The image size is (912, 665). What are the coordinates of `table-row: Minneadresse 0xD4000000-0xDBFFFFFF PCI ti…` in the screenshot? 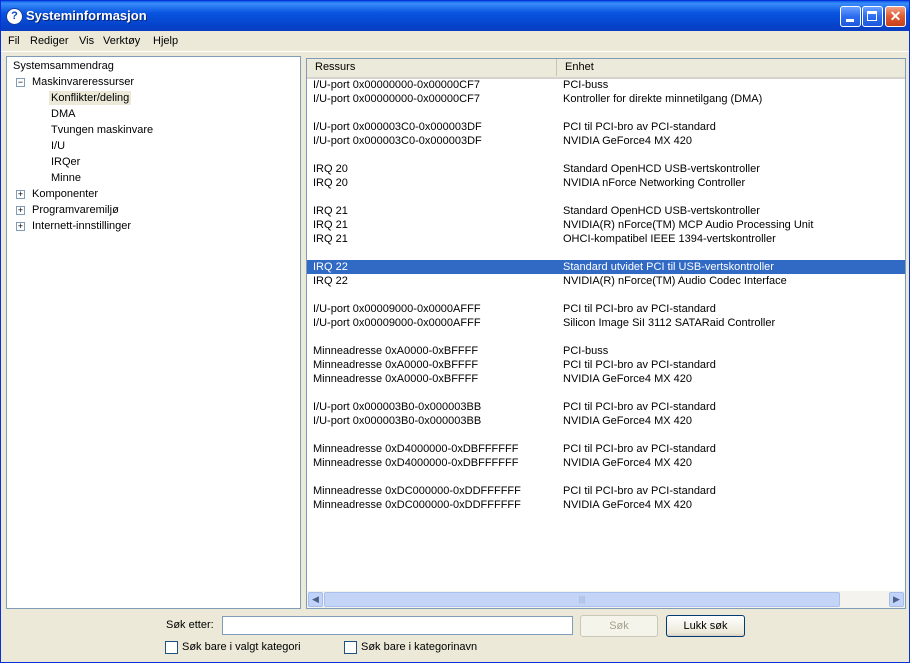 It's located at (606, 449).